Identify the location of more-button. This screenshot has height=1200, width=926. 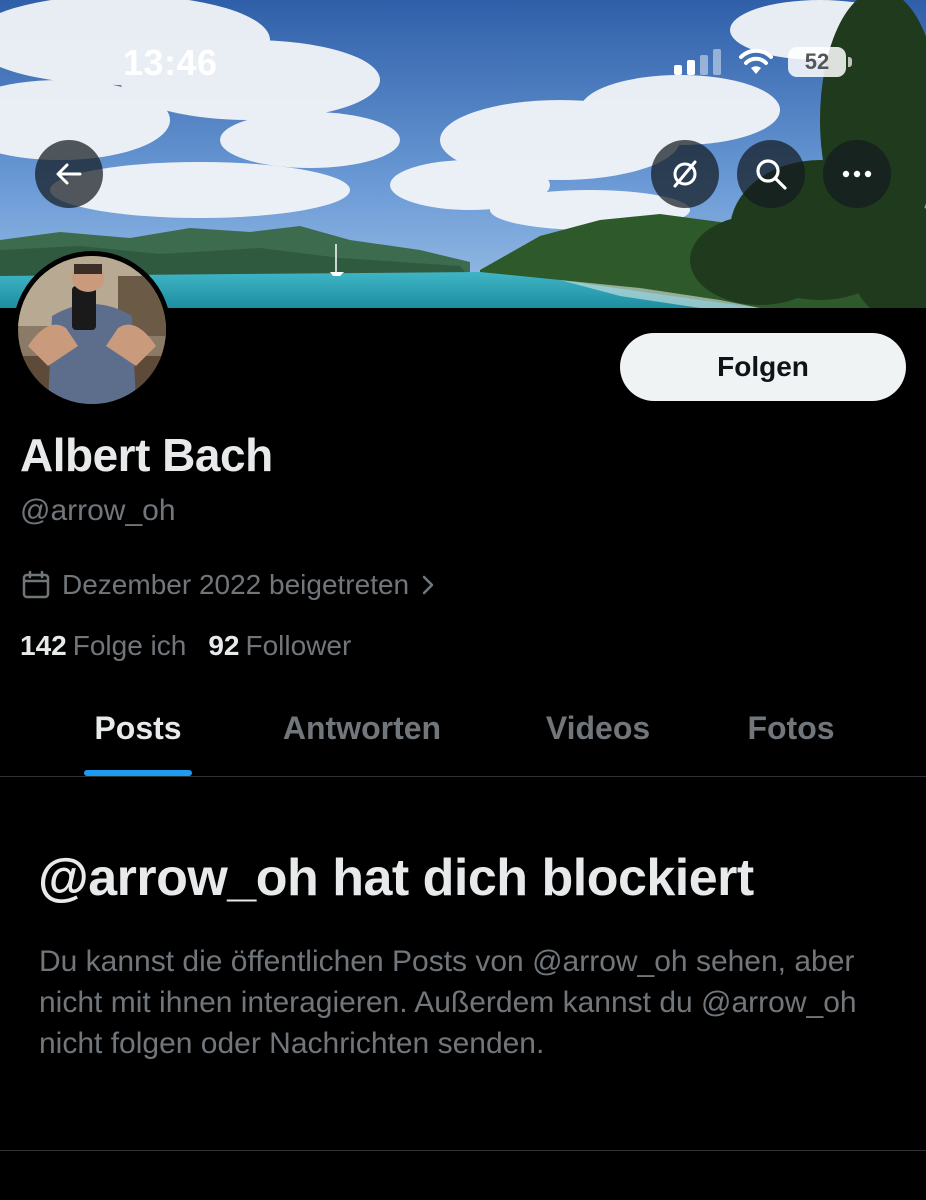
(857, 174).